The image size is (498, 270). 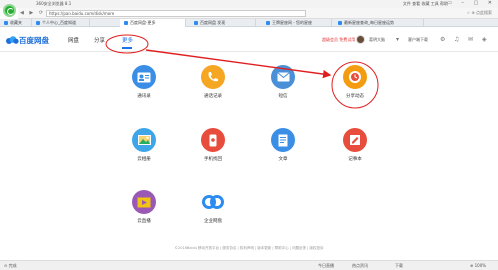 I want to click on chevron-down-icon: ▾, so click(x=397, y=39).